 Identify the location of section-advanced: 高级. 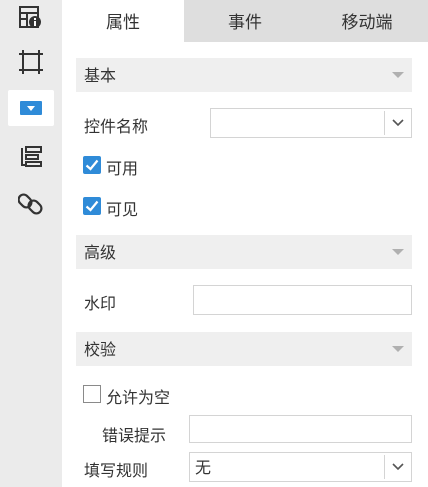
(244, 252).